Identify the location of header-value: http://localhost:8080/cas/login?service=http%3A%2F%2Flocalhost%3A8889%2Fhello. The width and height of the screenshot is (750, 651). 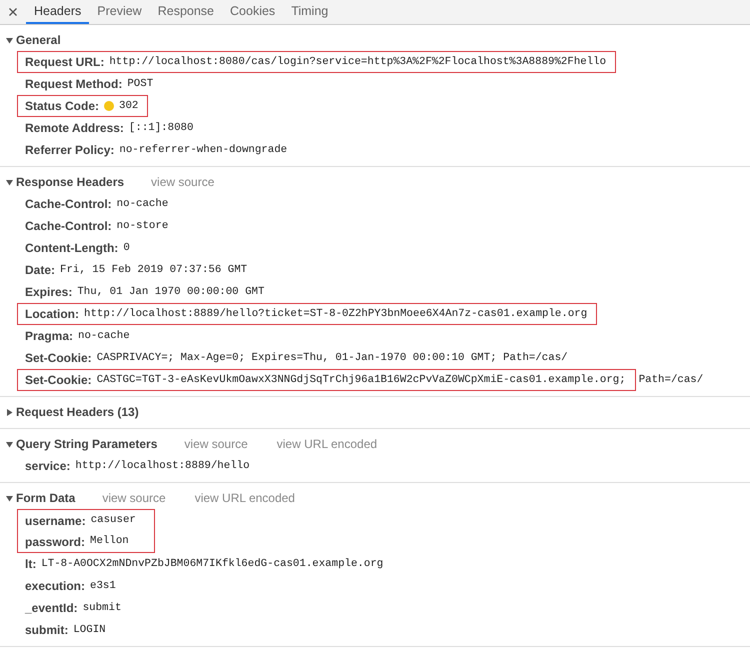
(357, 62).